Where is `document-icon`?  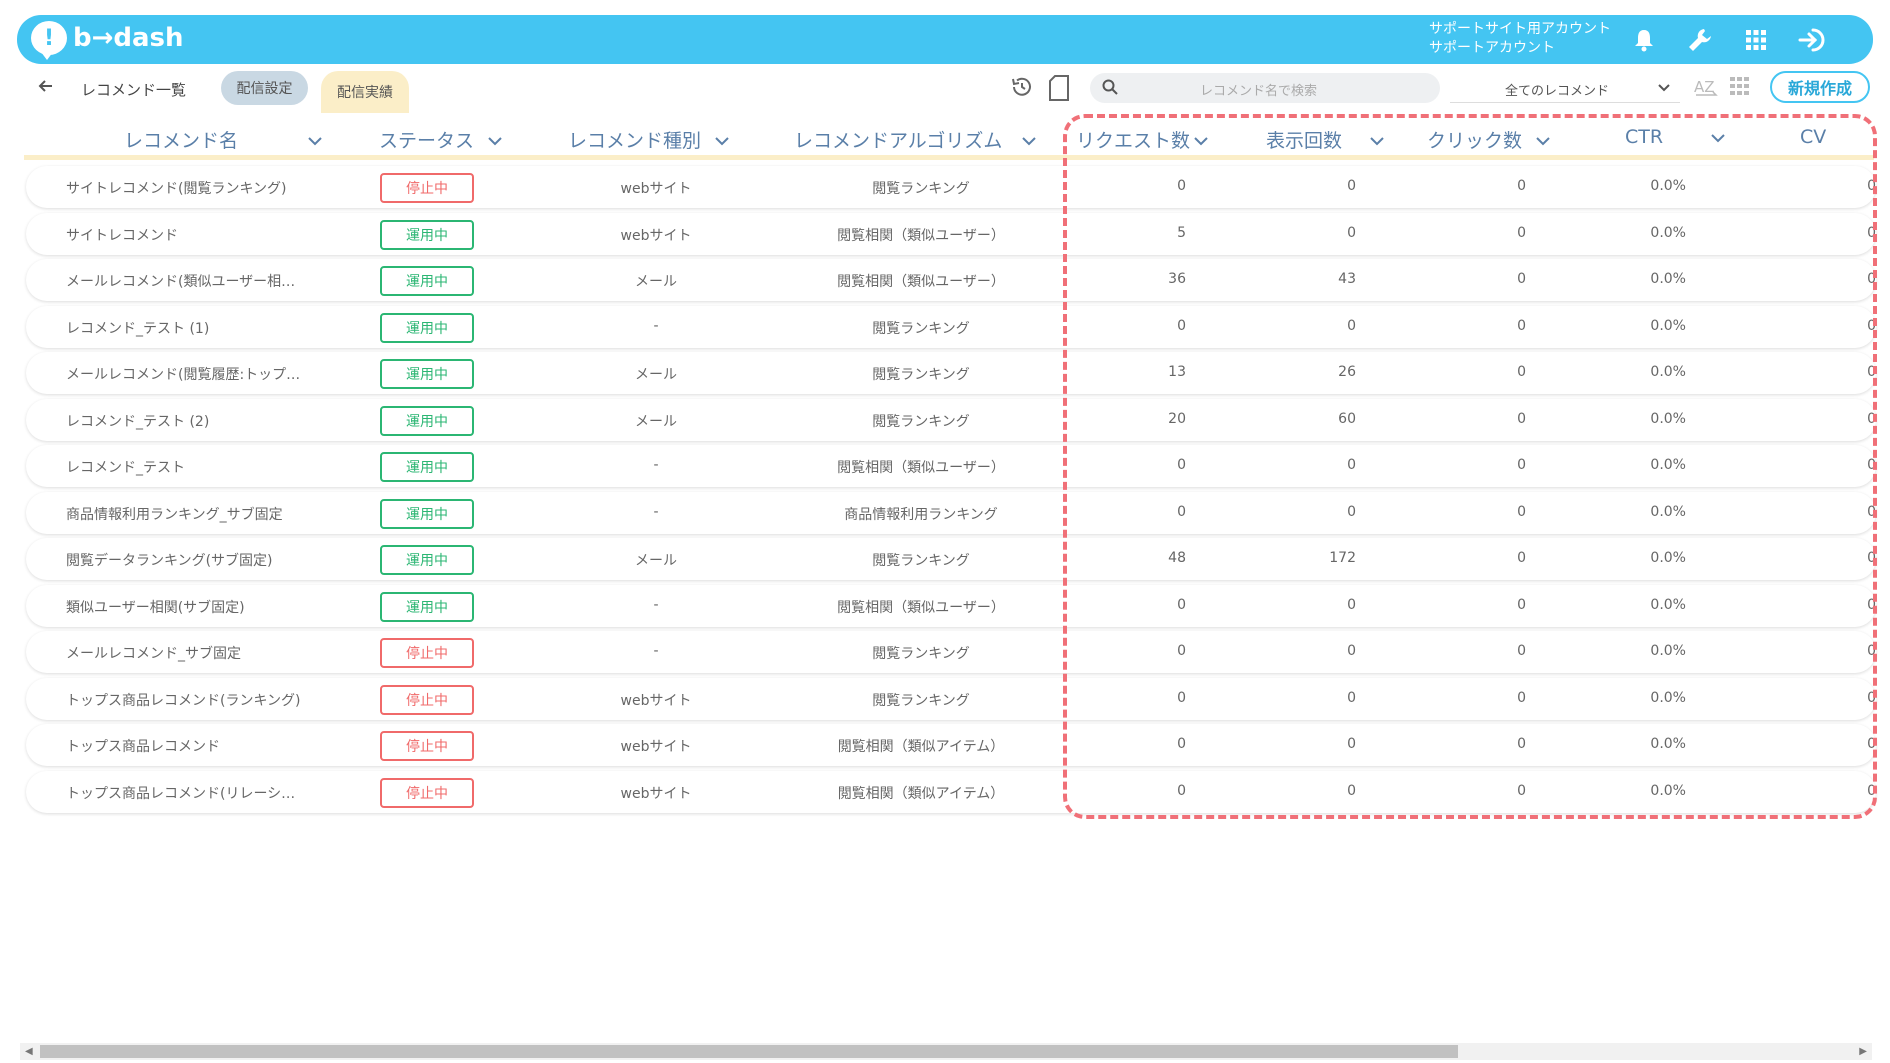
document-icon is located at coordinates (1061, 88).